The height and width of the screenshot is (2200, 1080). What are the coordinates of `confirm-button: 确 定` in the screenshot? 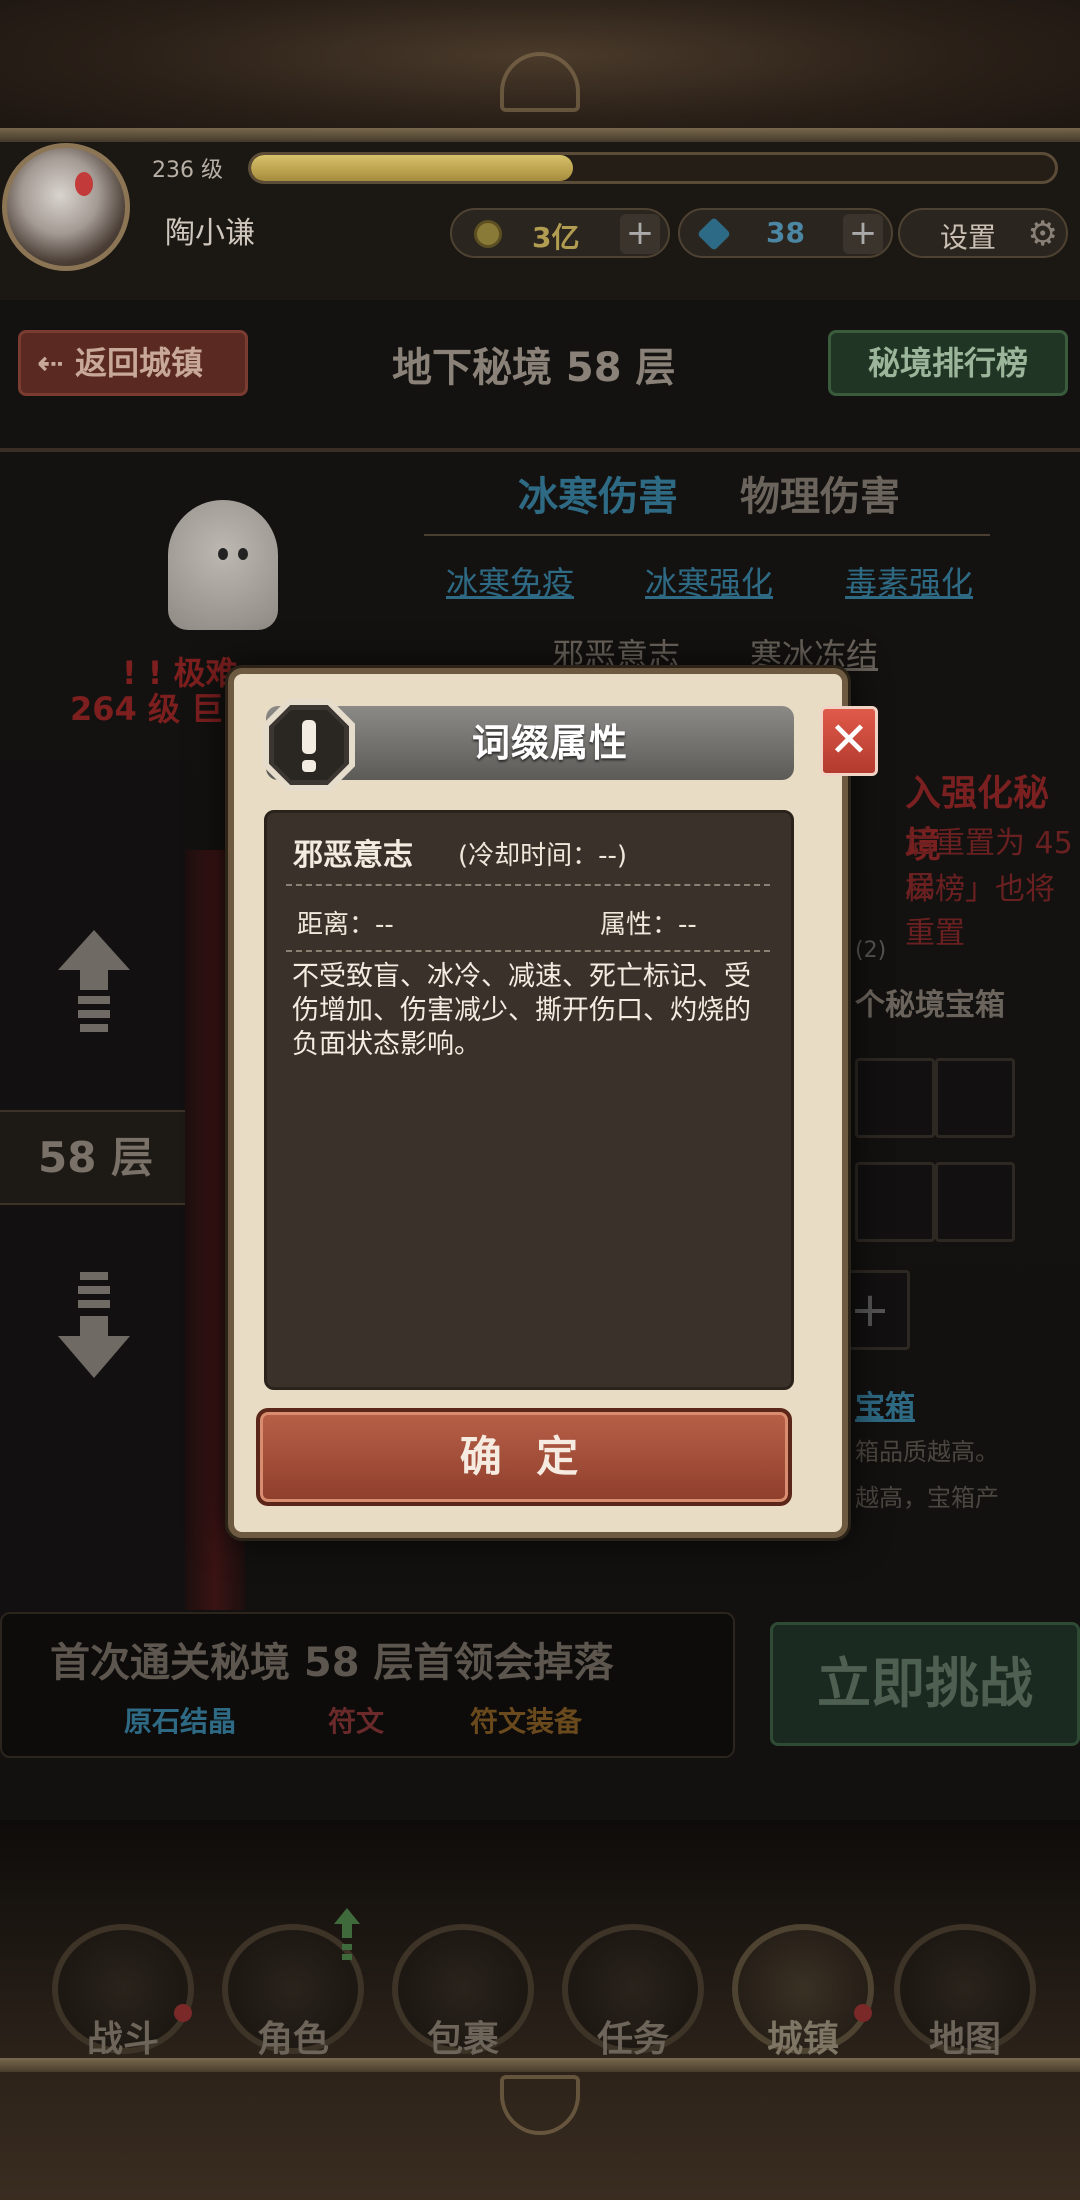 It's located at (524, 1457).